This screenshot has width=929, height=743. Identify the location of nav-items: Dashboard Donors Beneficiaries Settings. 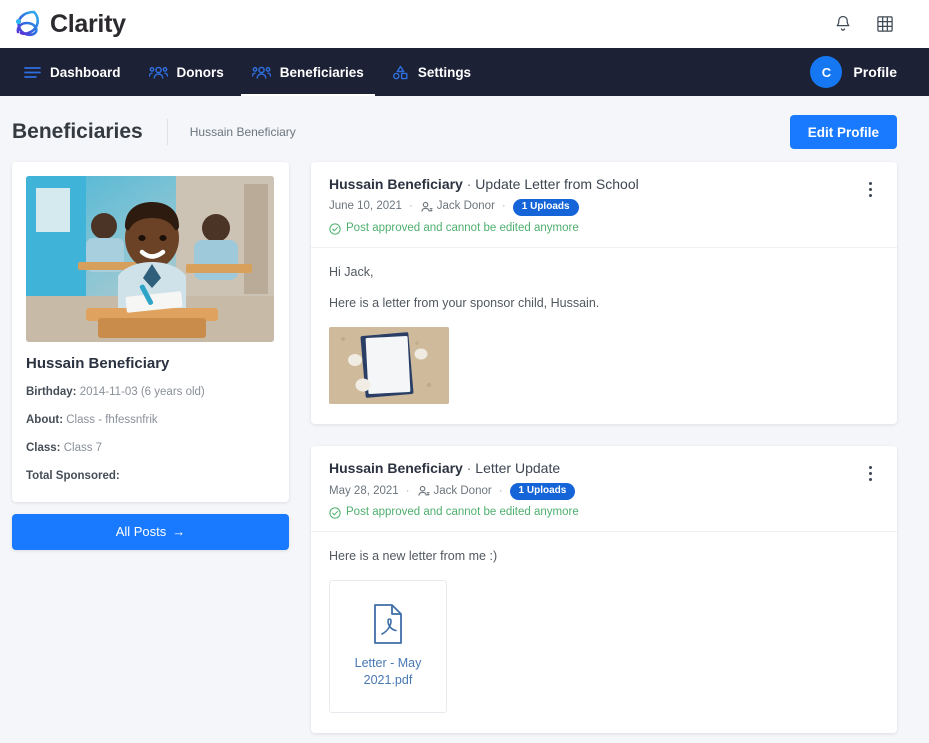
(247, 72).